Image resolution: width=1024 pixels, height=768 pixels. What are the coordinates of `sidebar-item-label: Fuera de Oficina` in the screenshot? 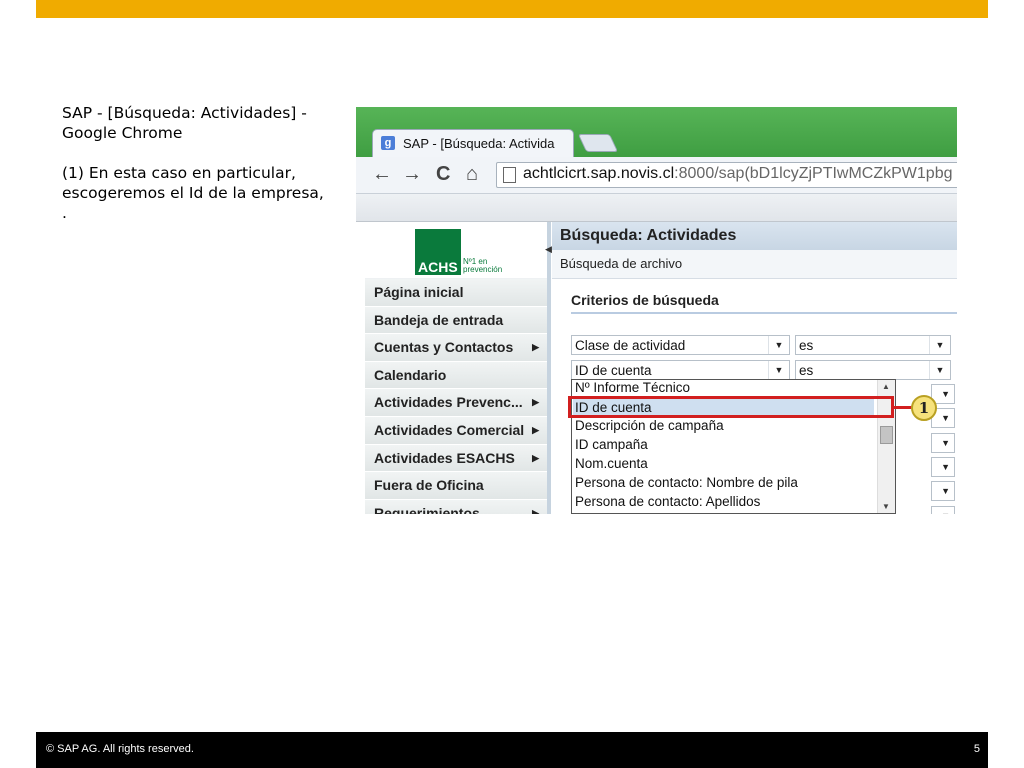 It's located at (429, 485).